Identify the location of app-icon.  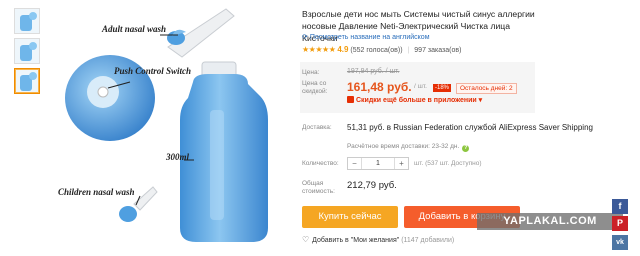
(350, 99).